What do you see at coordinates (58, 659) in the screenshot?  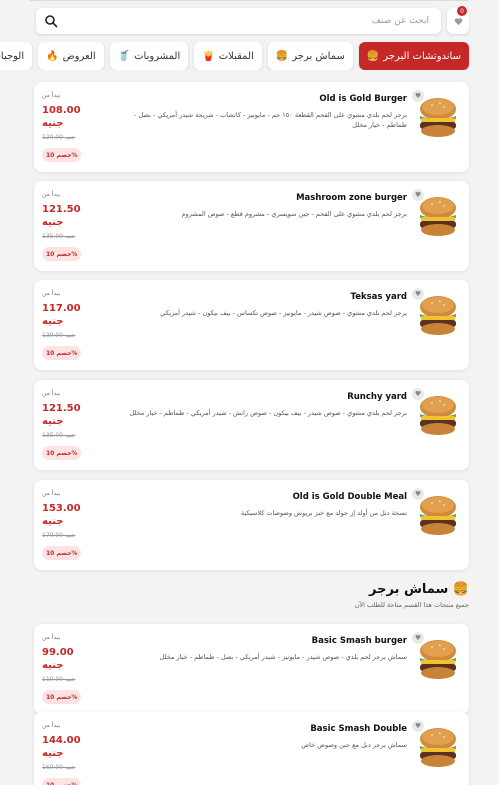 I see `product-price: 99.00 جنيه` at bounding box center [58, 659].